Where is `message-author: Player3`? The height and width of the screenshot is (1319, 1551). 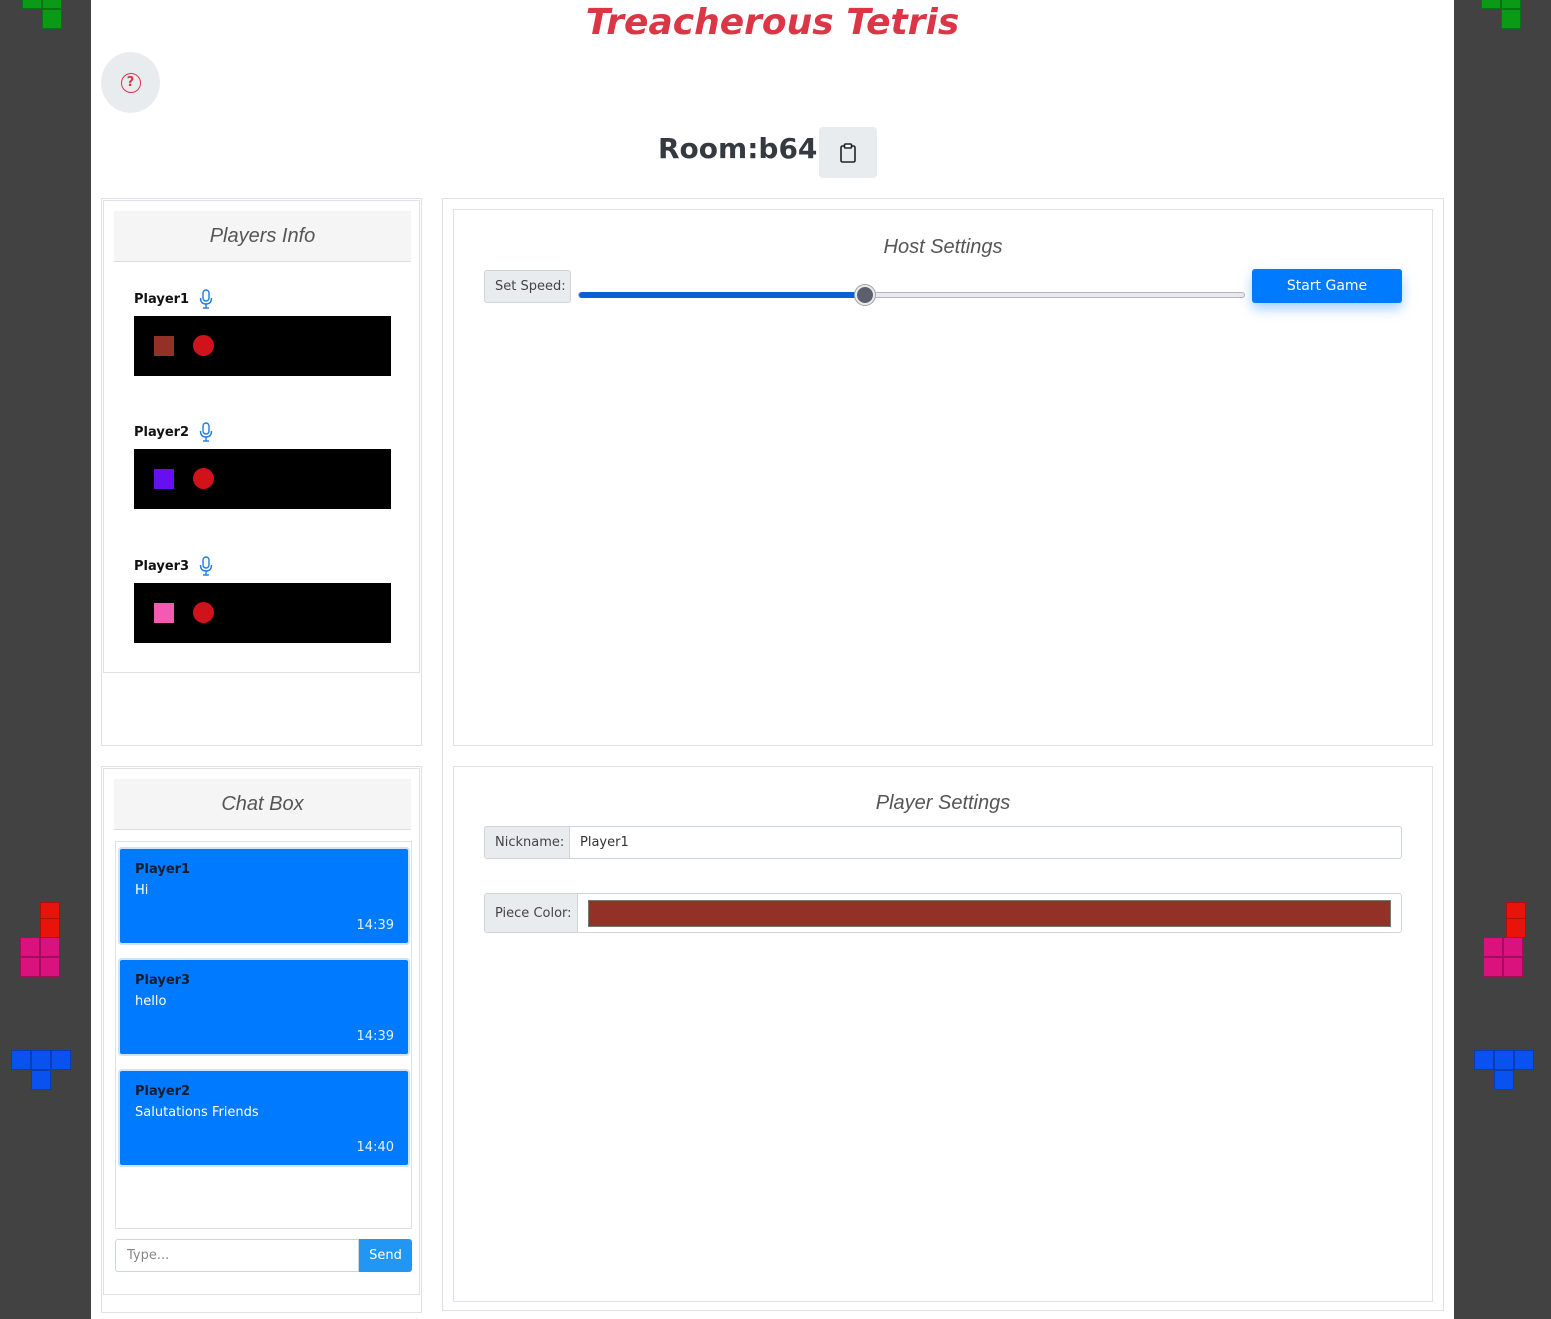
message-author: Player3 is located at coordinates (163, 980).